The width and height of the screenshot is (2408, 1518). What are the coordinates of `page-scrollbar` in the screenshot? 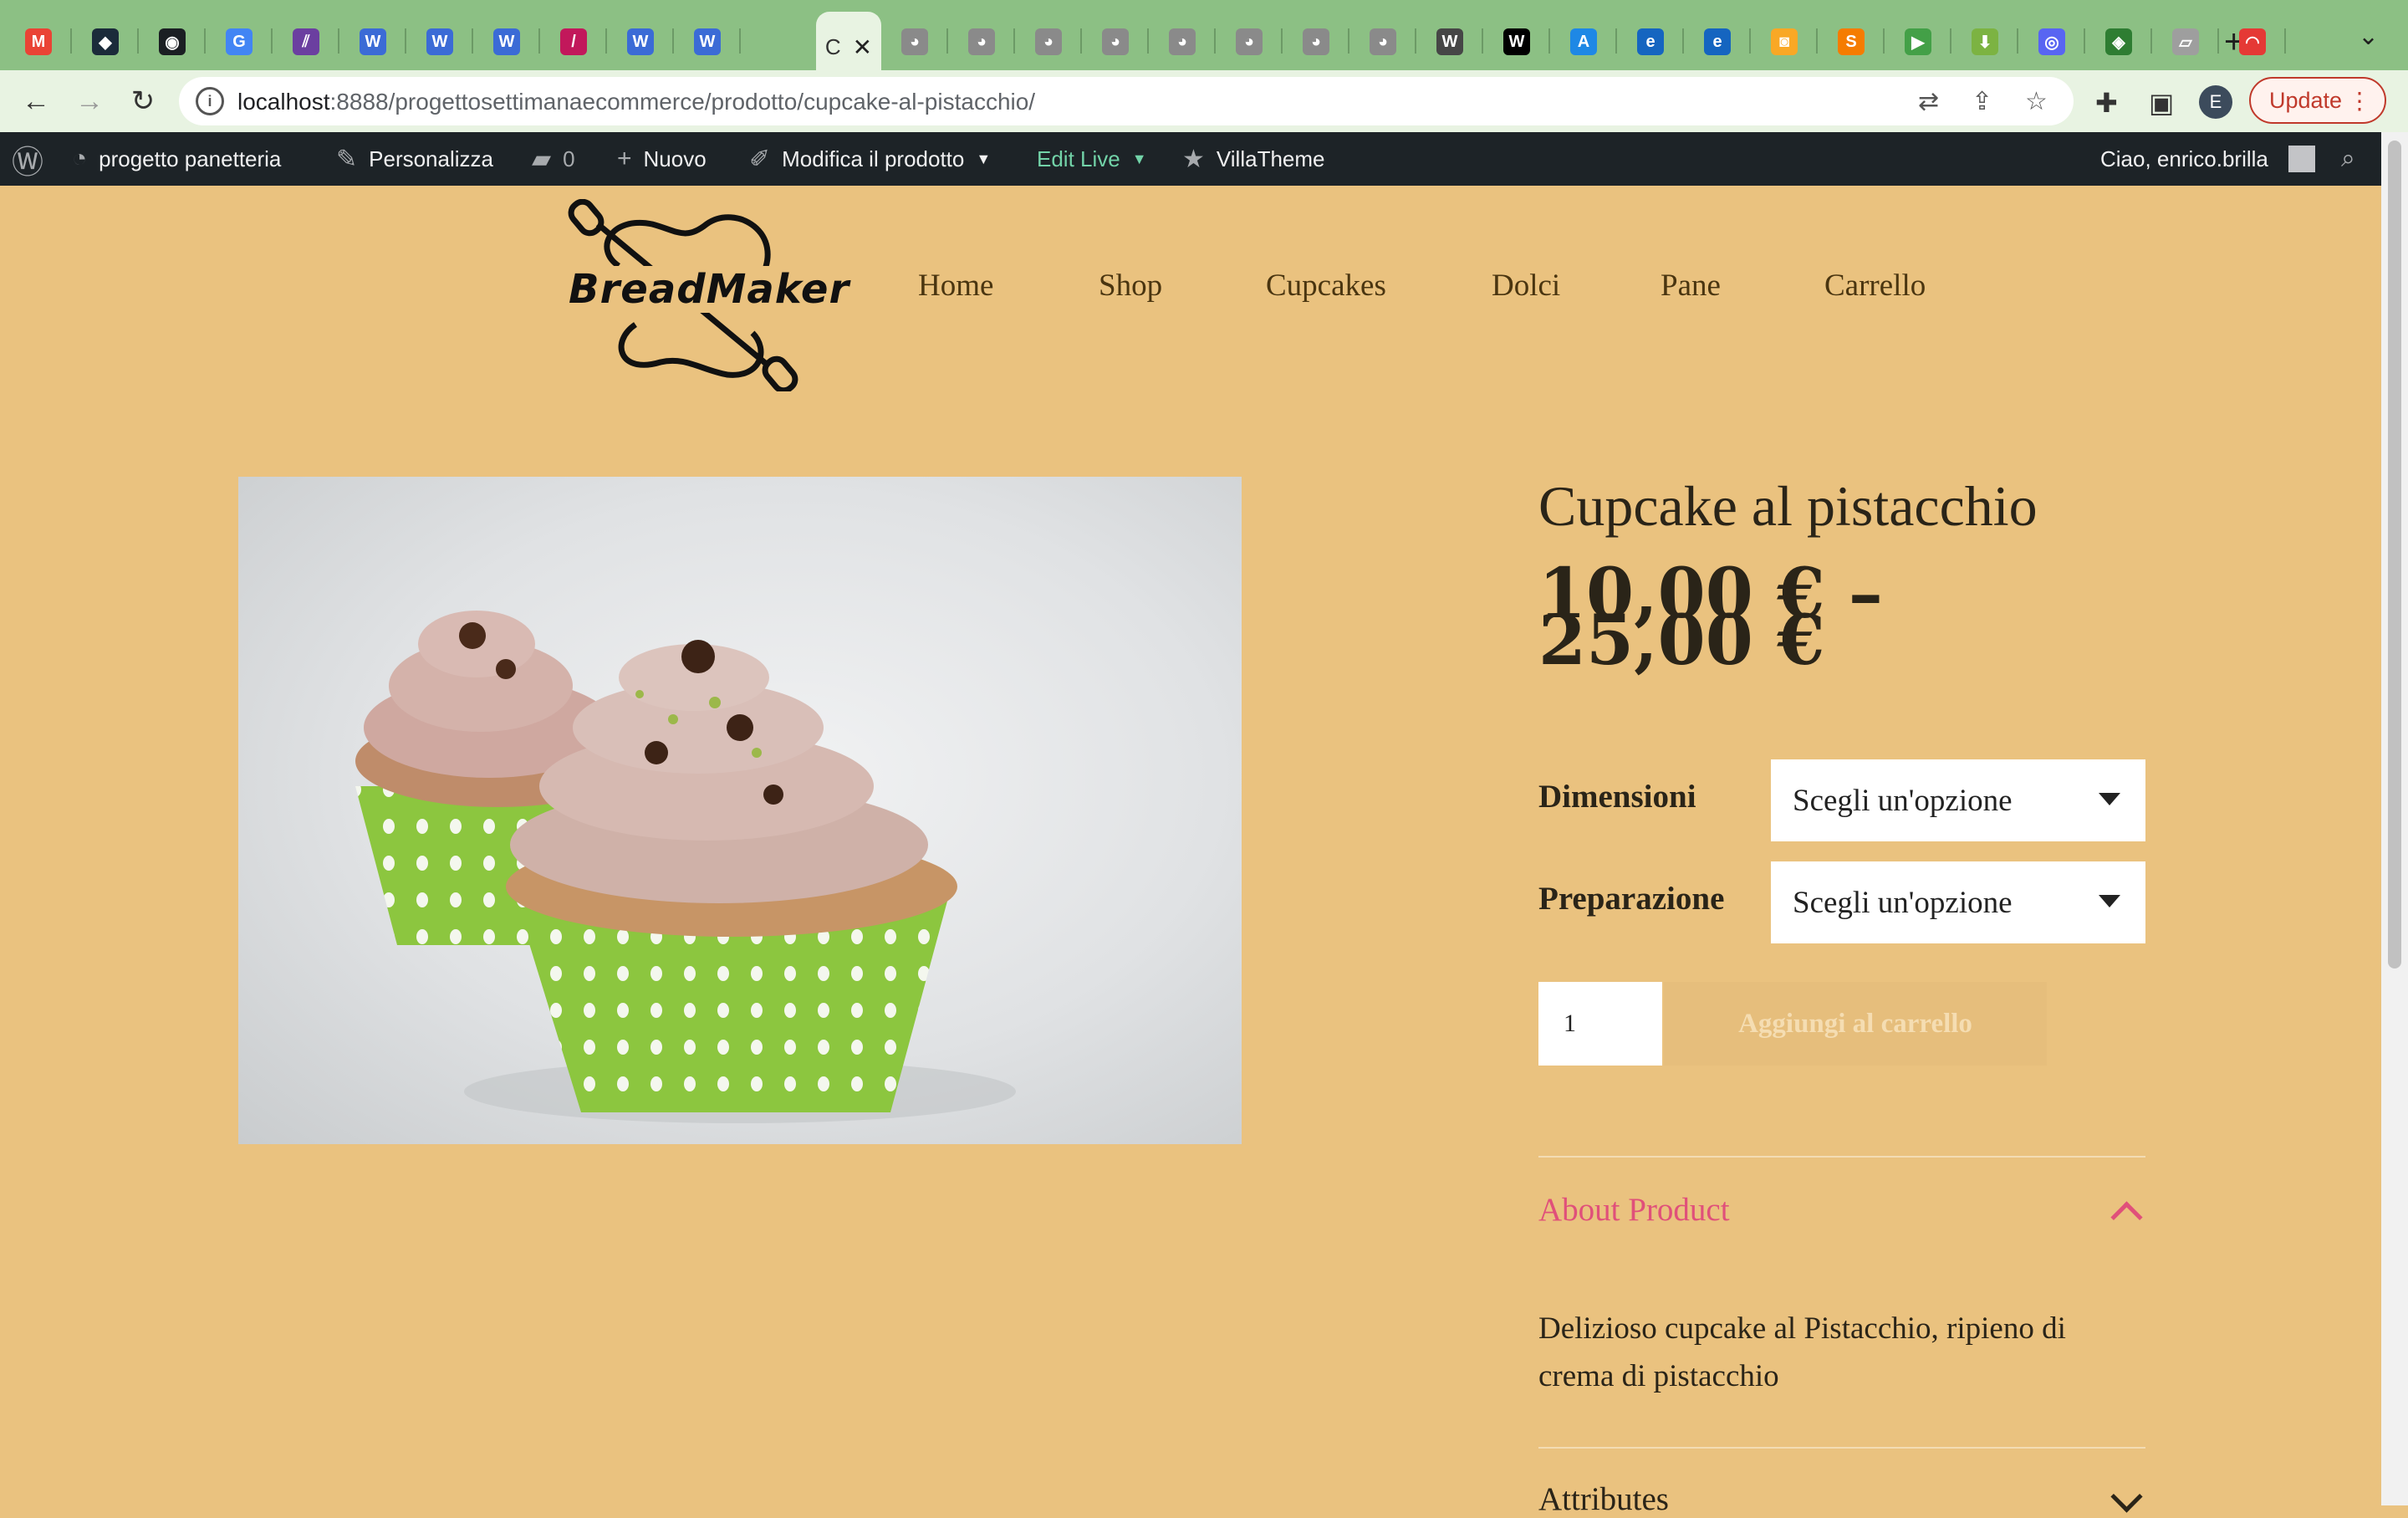 It's located at (2394, 818).